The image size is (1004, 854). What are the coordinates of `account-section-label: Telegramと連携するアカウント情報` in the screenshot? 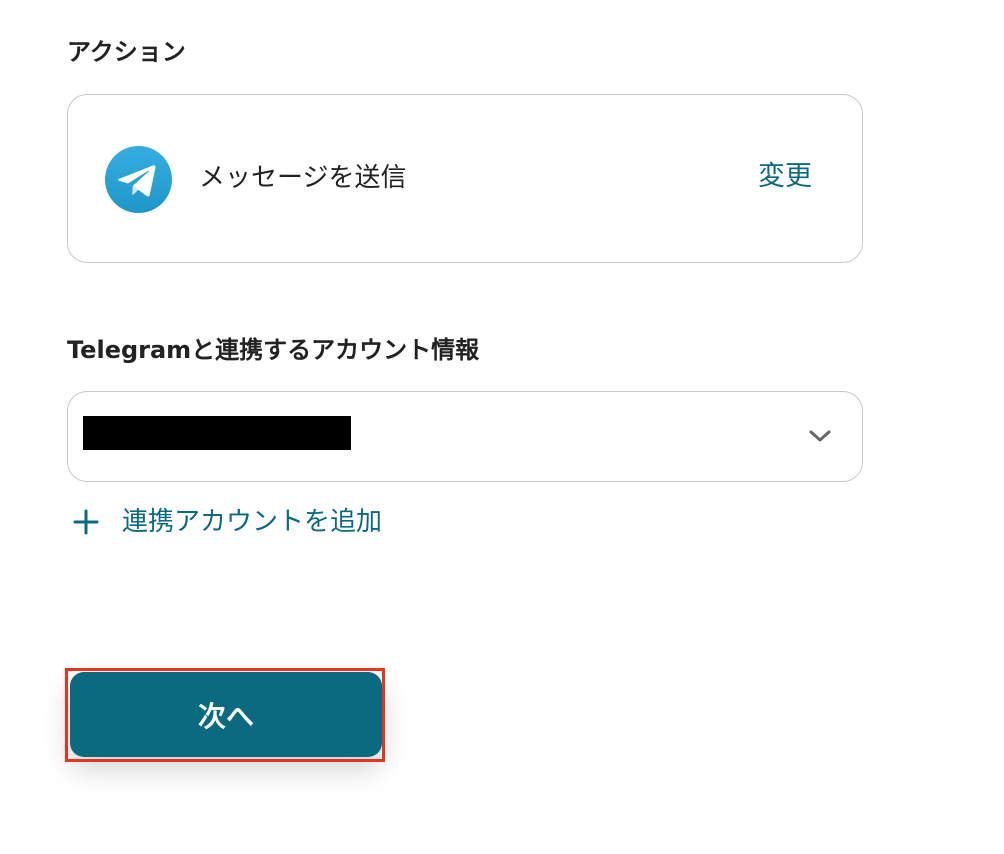 It's located at (273, 350).